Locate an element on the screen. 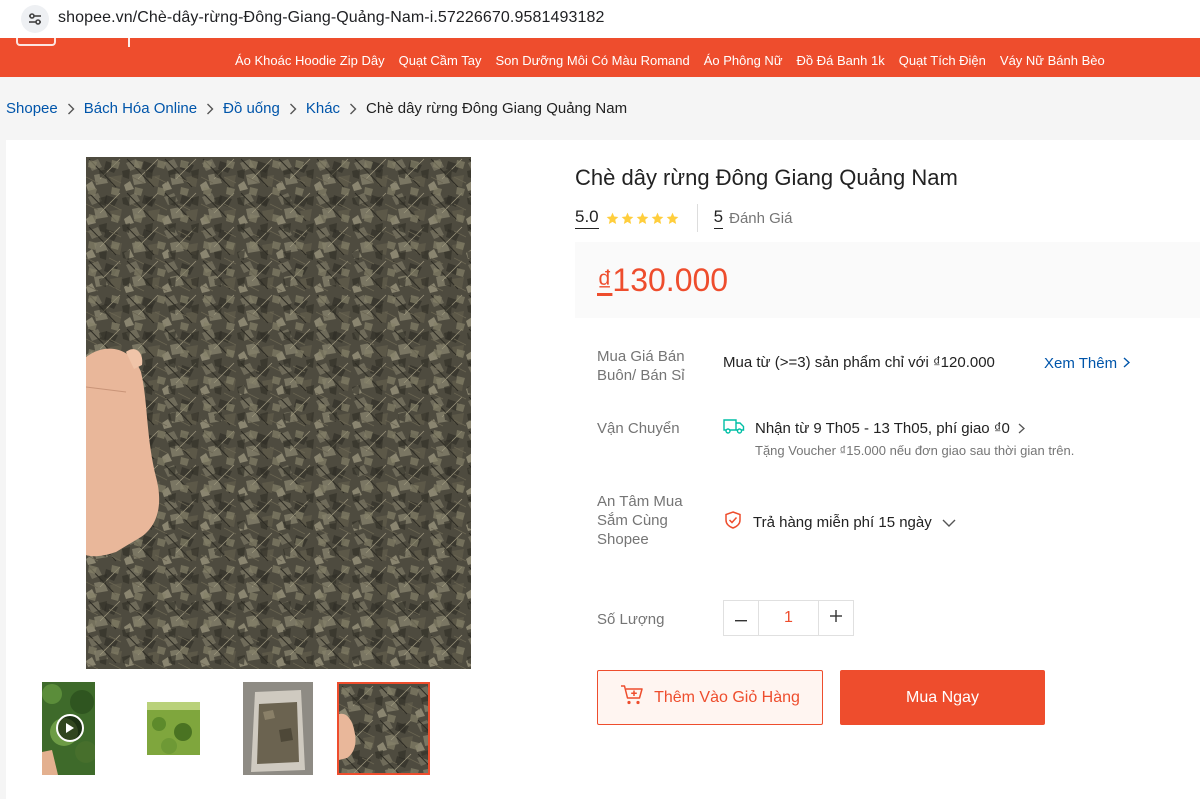 This screenshot has height=799, width=1200. site-settings-icon is located at coordinates (35, 19).